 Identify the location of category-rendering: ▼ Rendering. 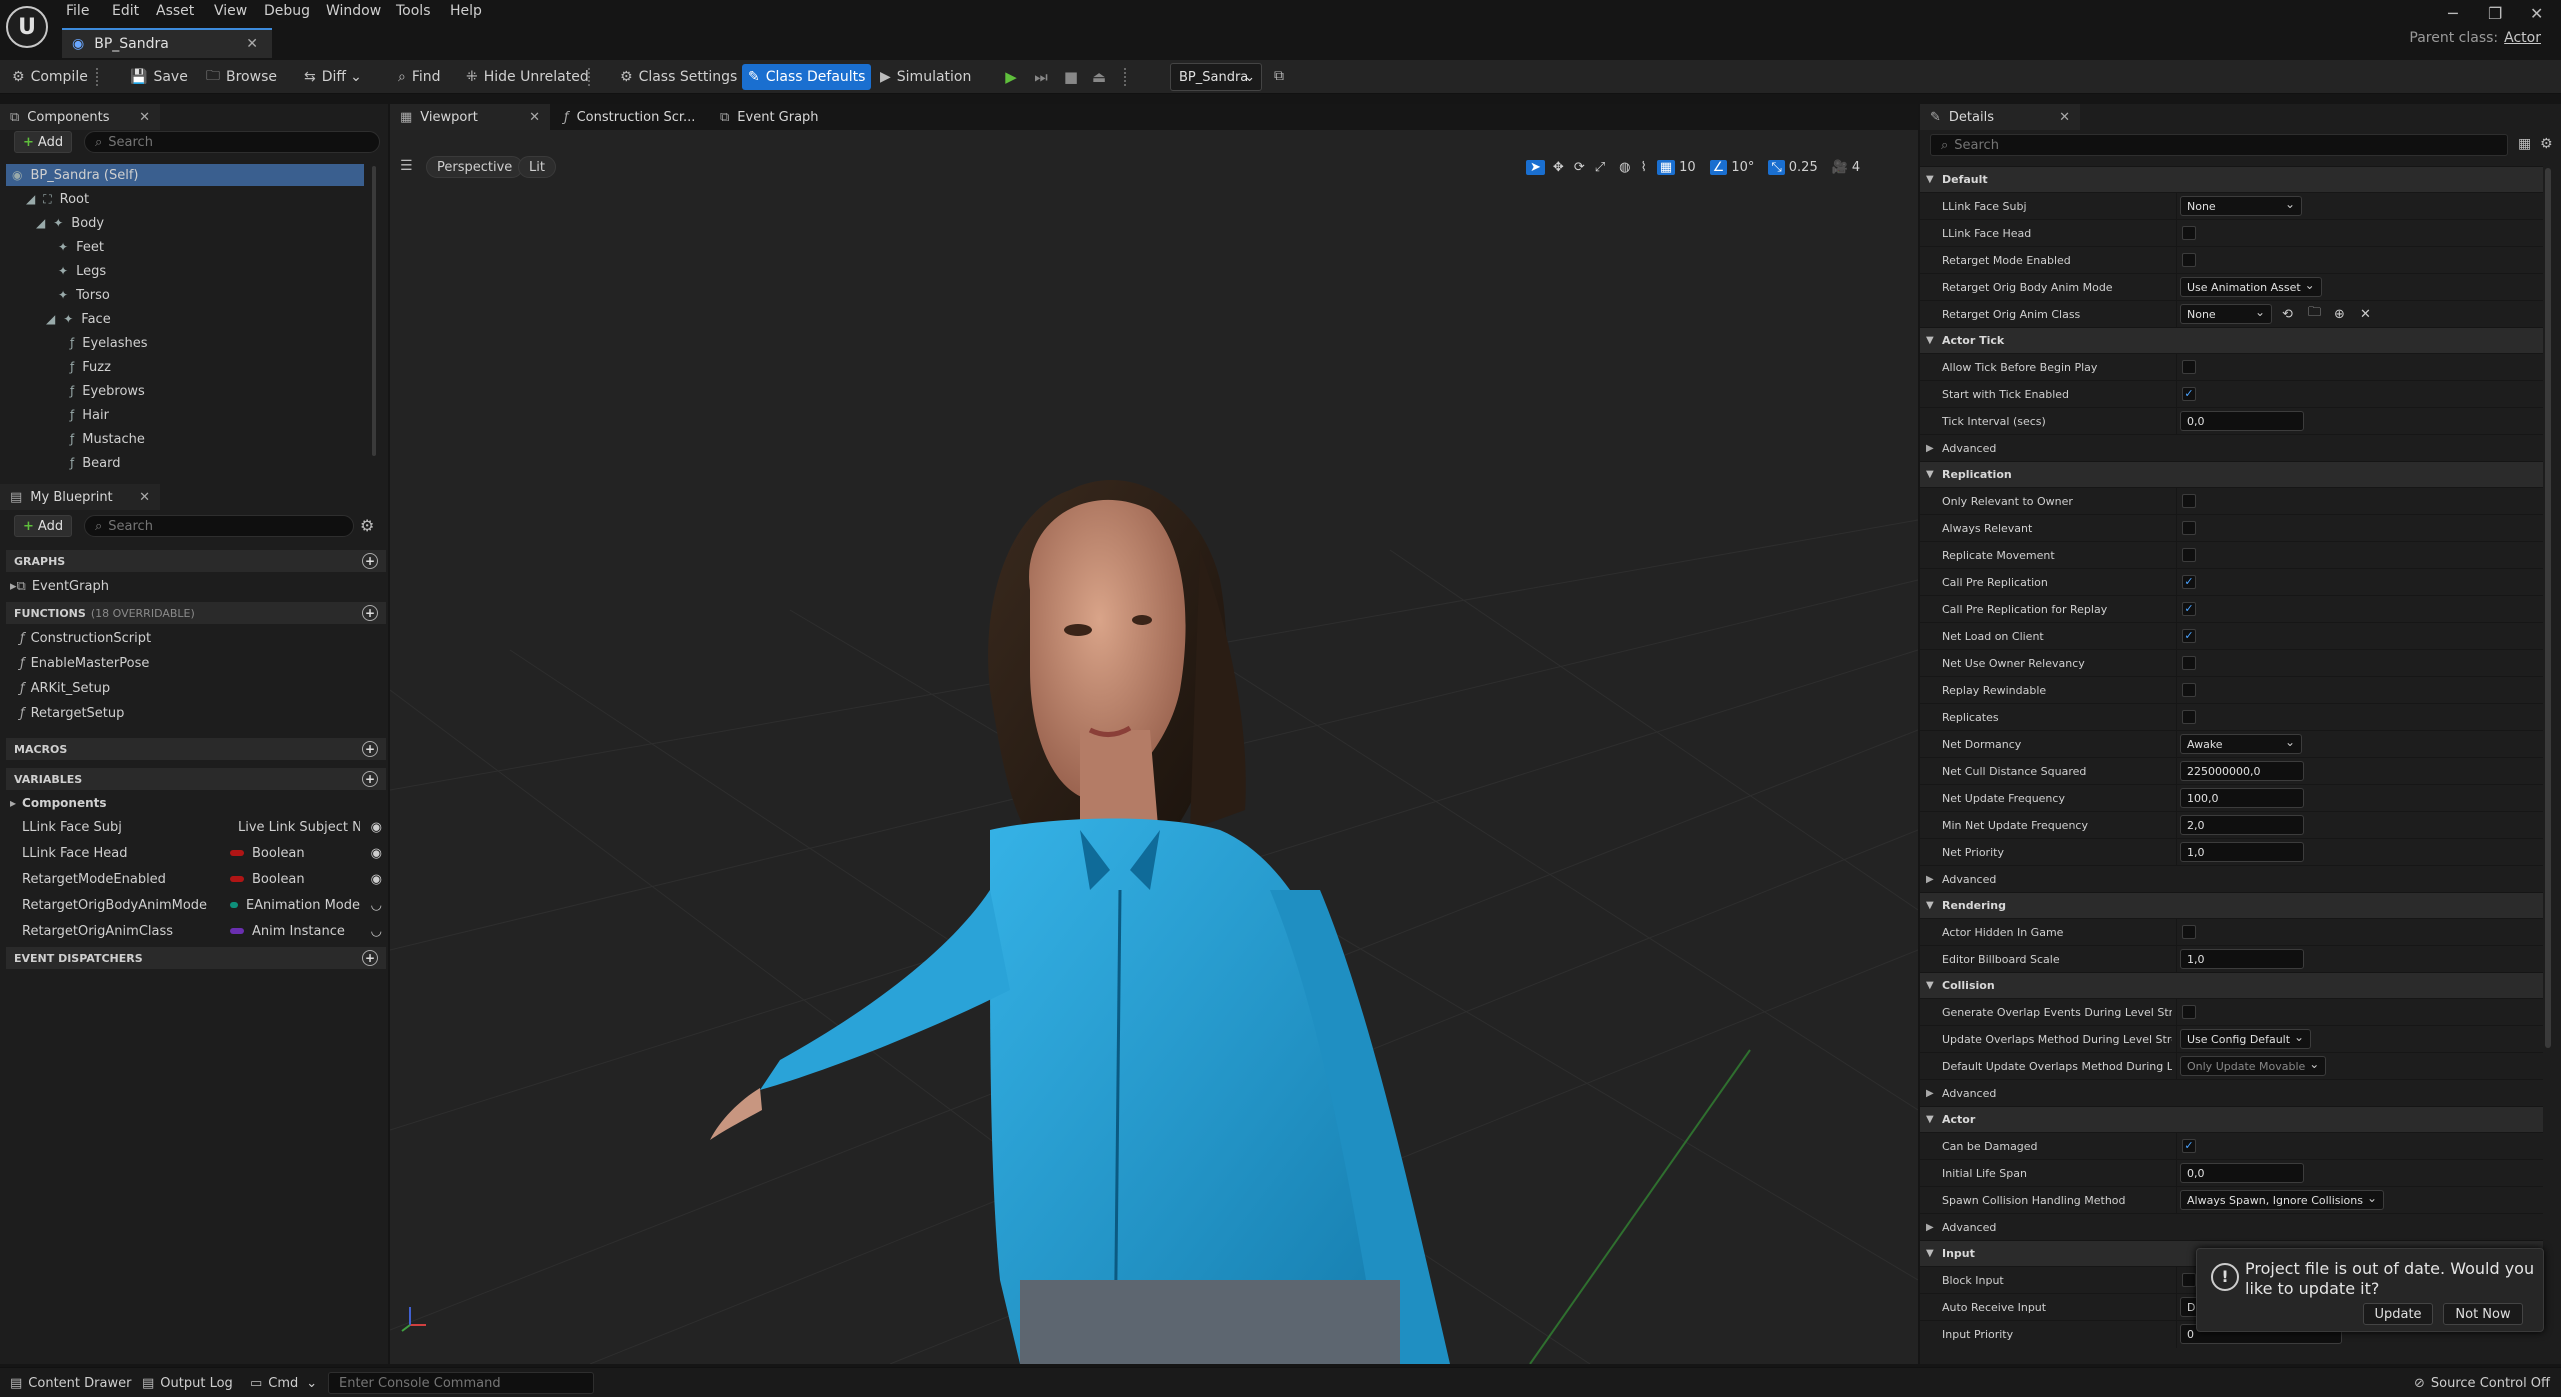
(2231, 905).